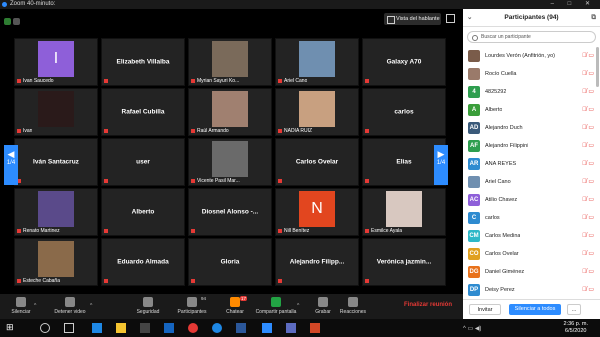  I want to click on store-icon, so click(145, 328).